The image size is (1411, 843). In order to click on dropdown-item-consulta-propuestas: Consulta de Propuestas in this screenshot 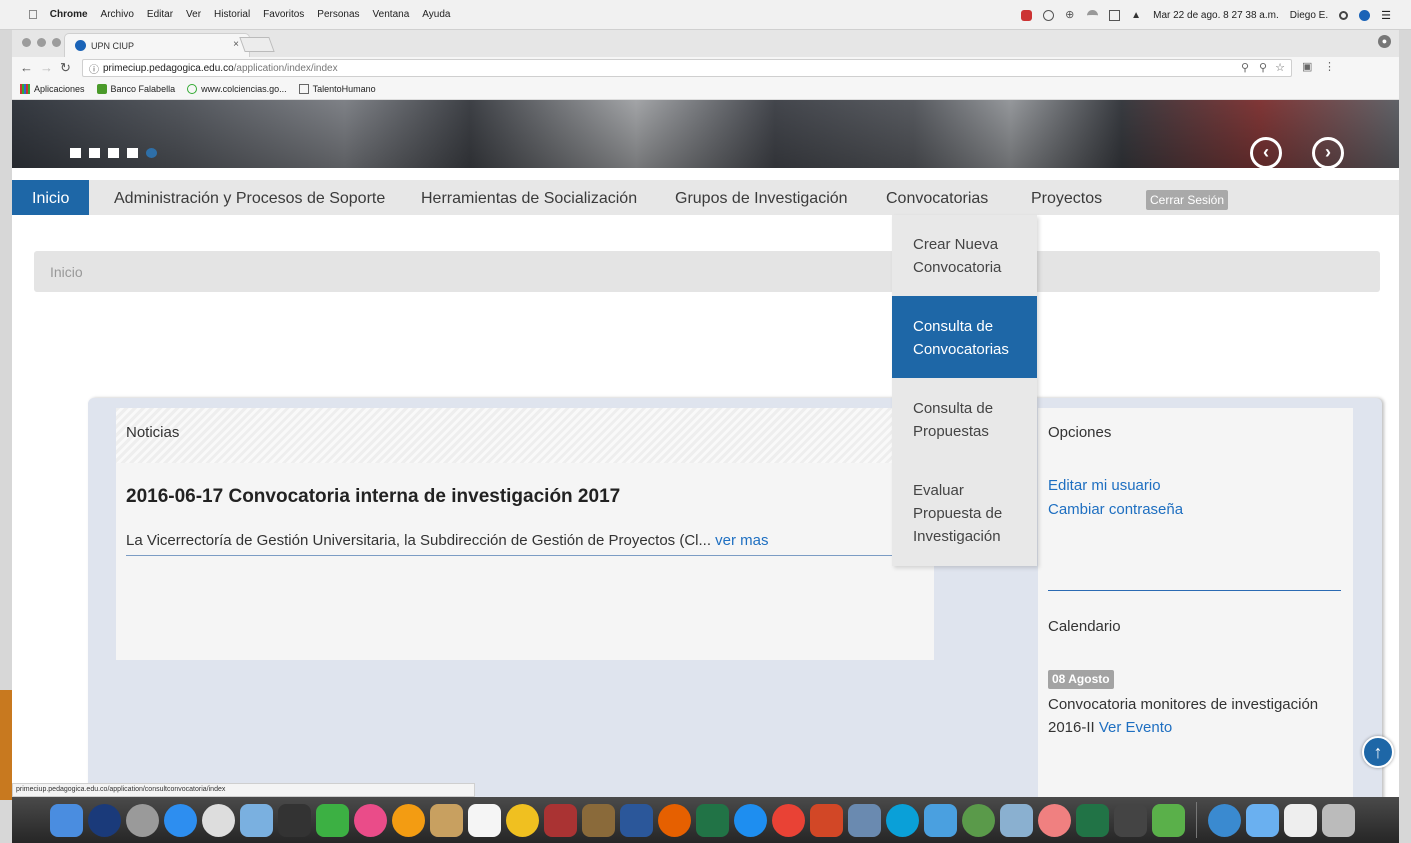, I will do `click(964, 420)`.